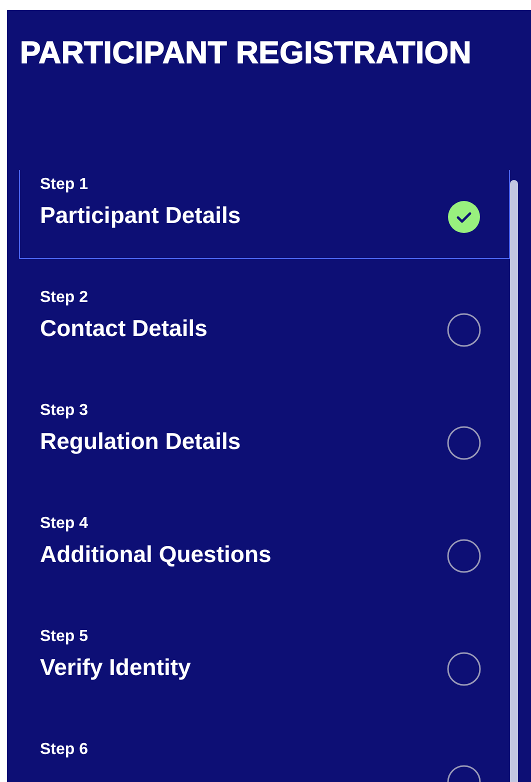  Describe the element at coordinates (140, 441) in the screenshot. I see `step-title: Regulation Details` at that location.